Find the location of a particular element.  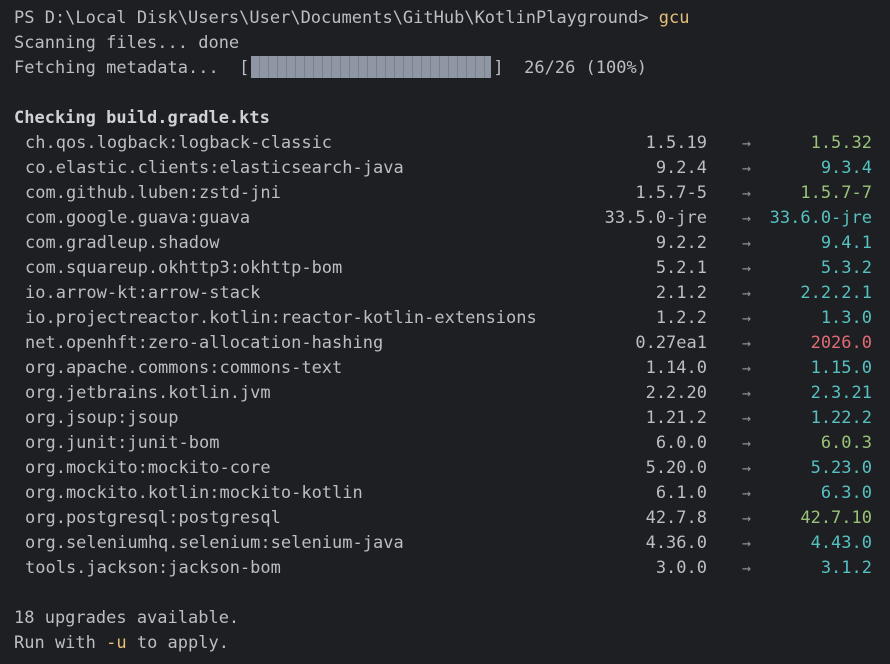

command-text: gcu is located at coordinates (674, 18).